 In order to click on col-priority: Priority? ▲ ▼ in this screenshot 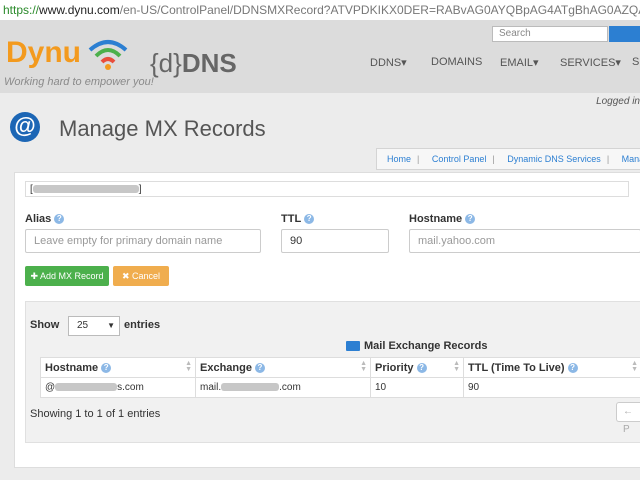, I will do `click(417, 367)`.